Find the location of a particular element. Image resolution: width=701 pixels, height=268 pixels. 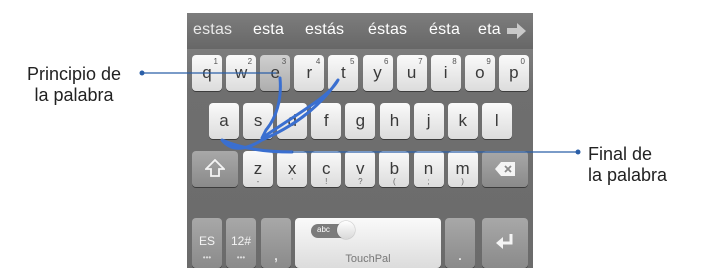

numbers-key-label: 12# is located at coordinates (241, 241).